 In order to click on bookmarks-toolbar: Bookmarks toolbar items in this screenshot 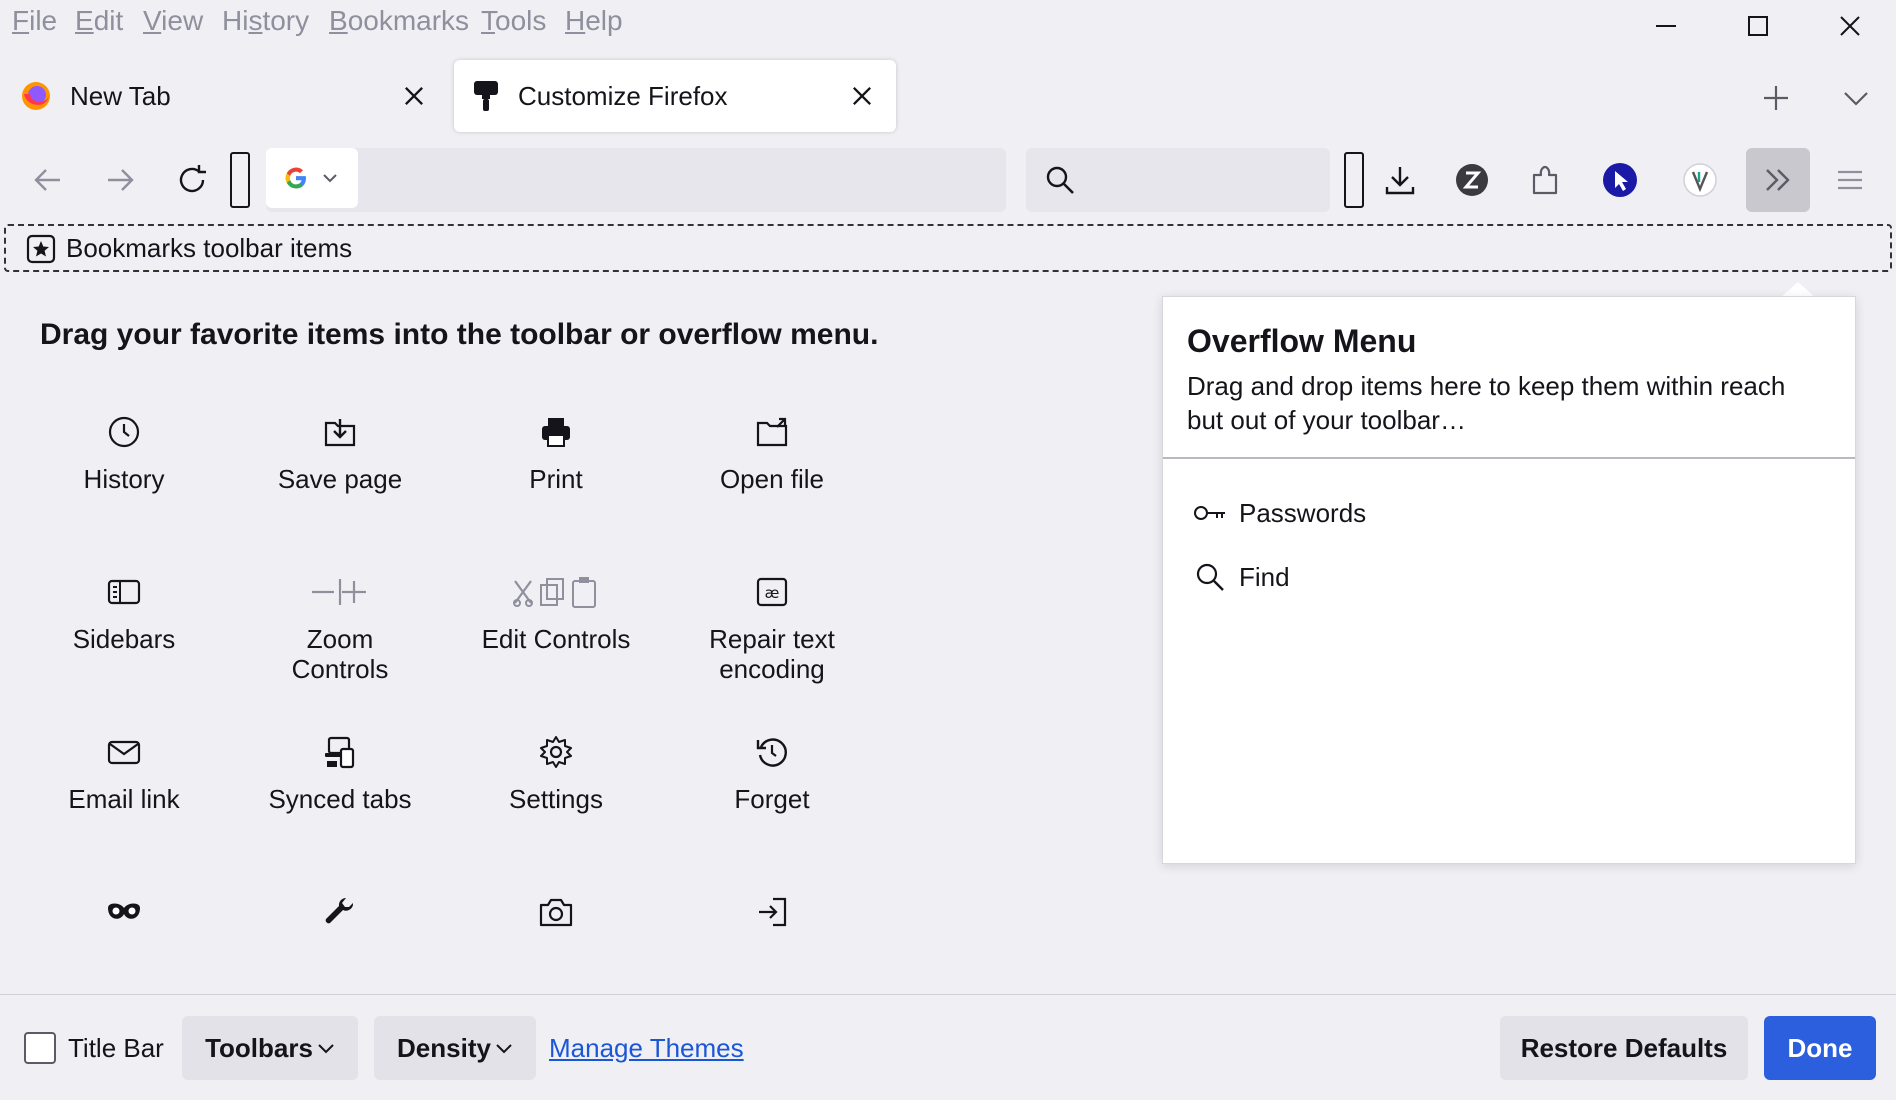, I will do `click(948, 248)`.